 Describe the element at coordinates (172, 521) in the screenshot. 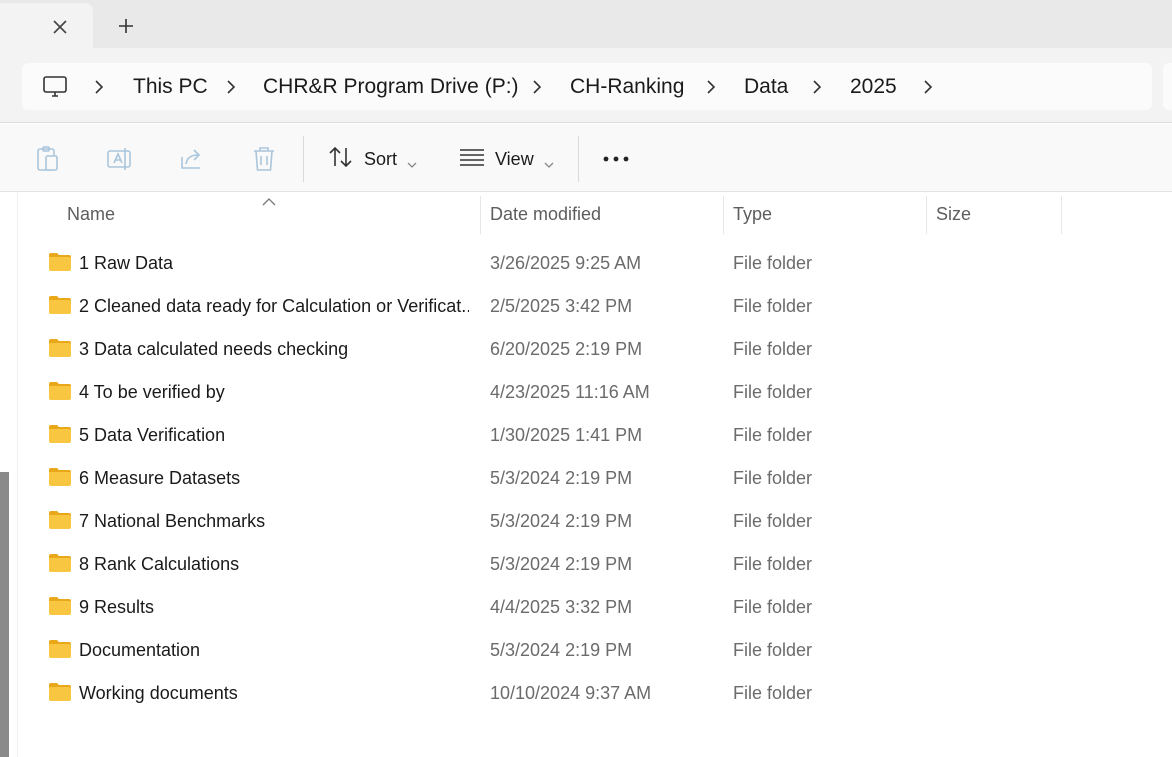

I see `file-name: 7 National Benchmarks` at that location.